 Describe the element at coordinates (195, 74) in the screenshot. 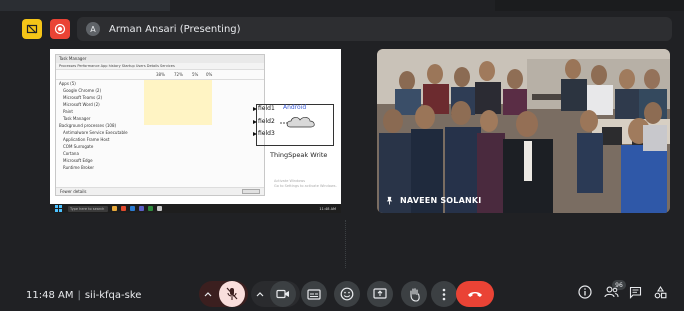

I see `column-disk: 5%` at that location.